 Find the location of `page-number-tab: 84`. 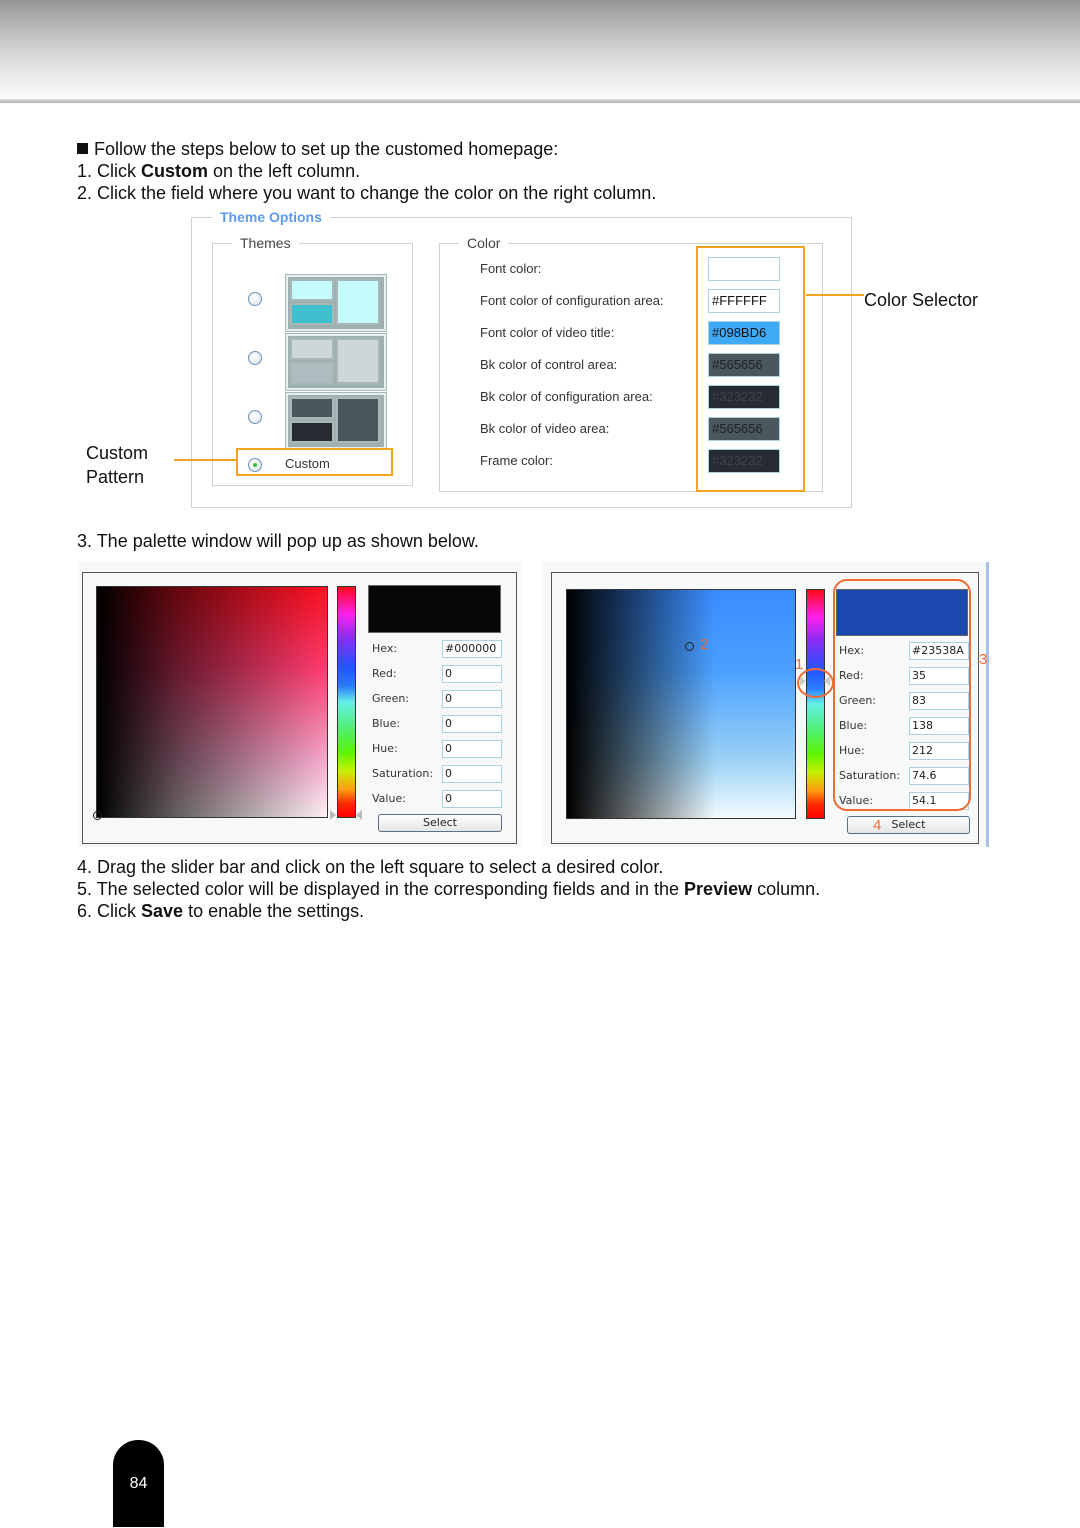

page-number-tab: 84 is located at coordinates (138, 1483).